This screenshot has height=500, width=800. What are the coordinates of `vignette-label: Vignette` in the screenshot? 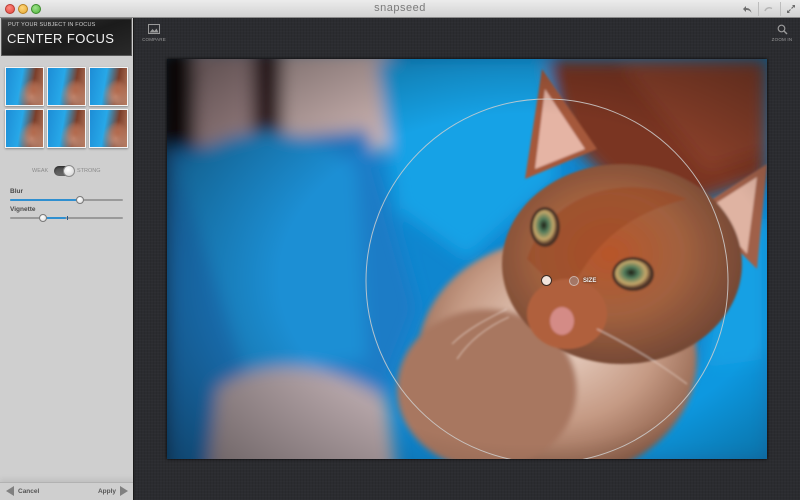 It's located at (23, 209).